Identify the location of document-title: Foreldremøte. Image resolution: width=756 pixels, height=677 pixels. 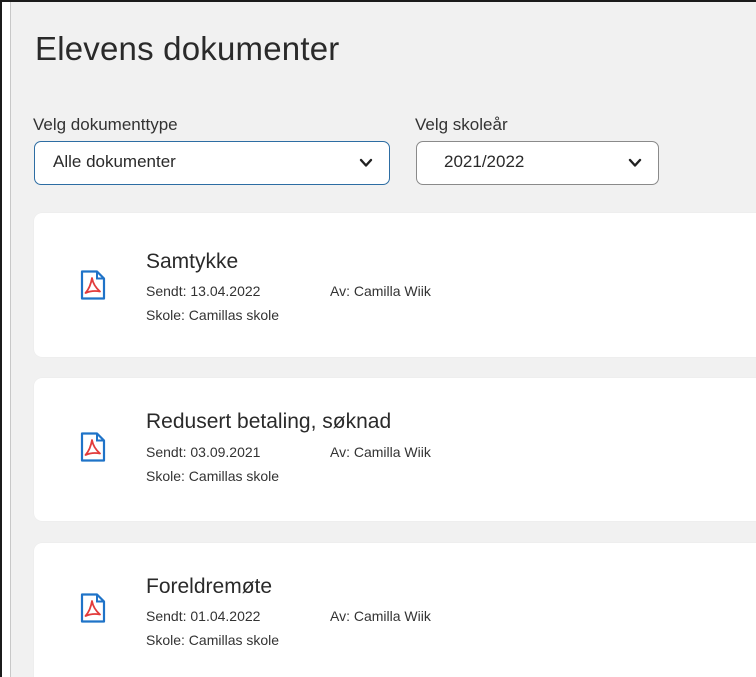
(209, 586).